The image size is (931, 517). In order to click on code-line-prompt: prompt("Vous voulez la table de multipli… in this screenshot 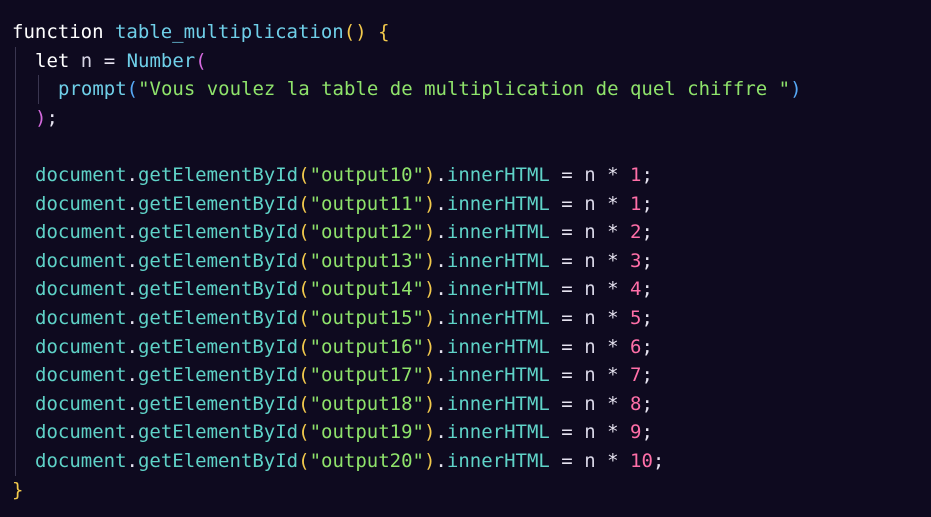, I will do `click(465, 89)`.